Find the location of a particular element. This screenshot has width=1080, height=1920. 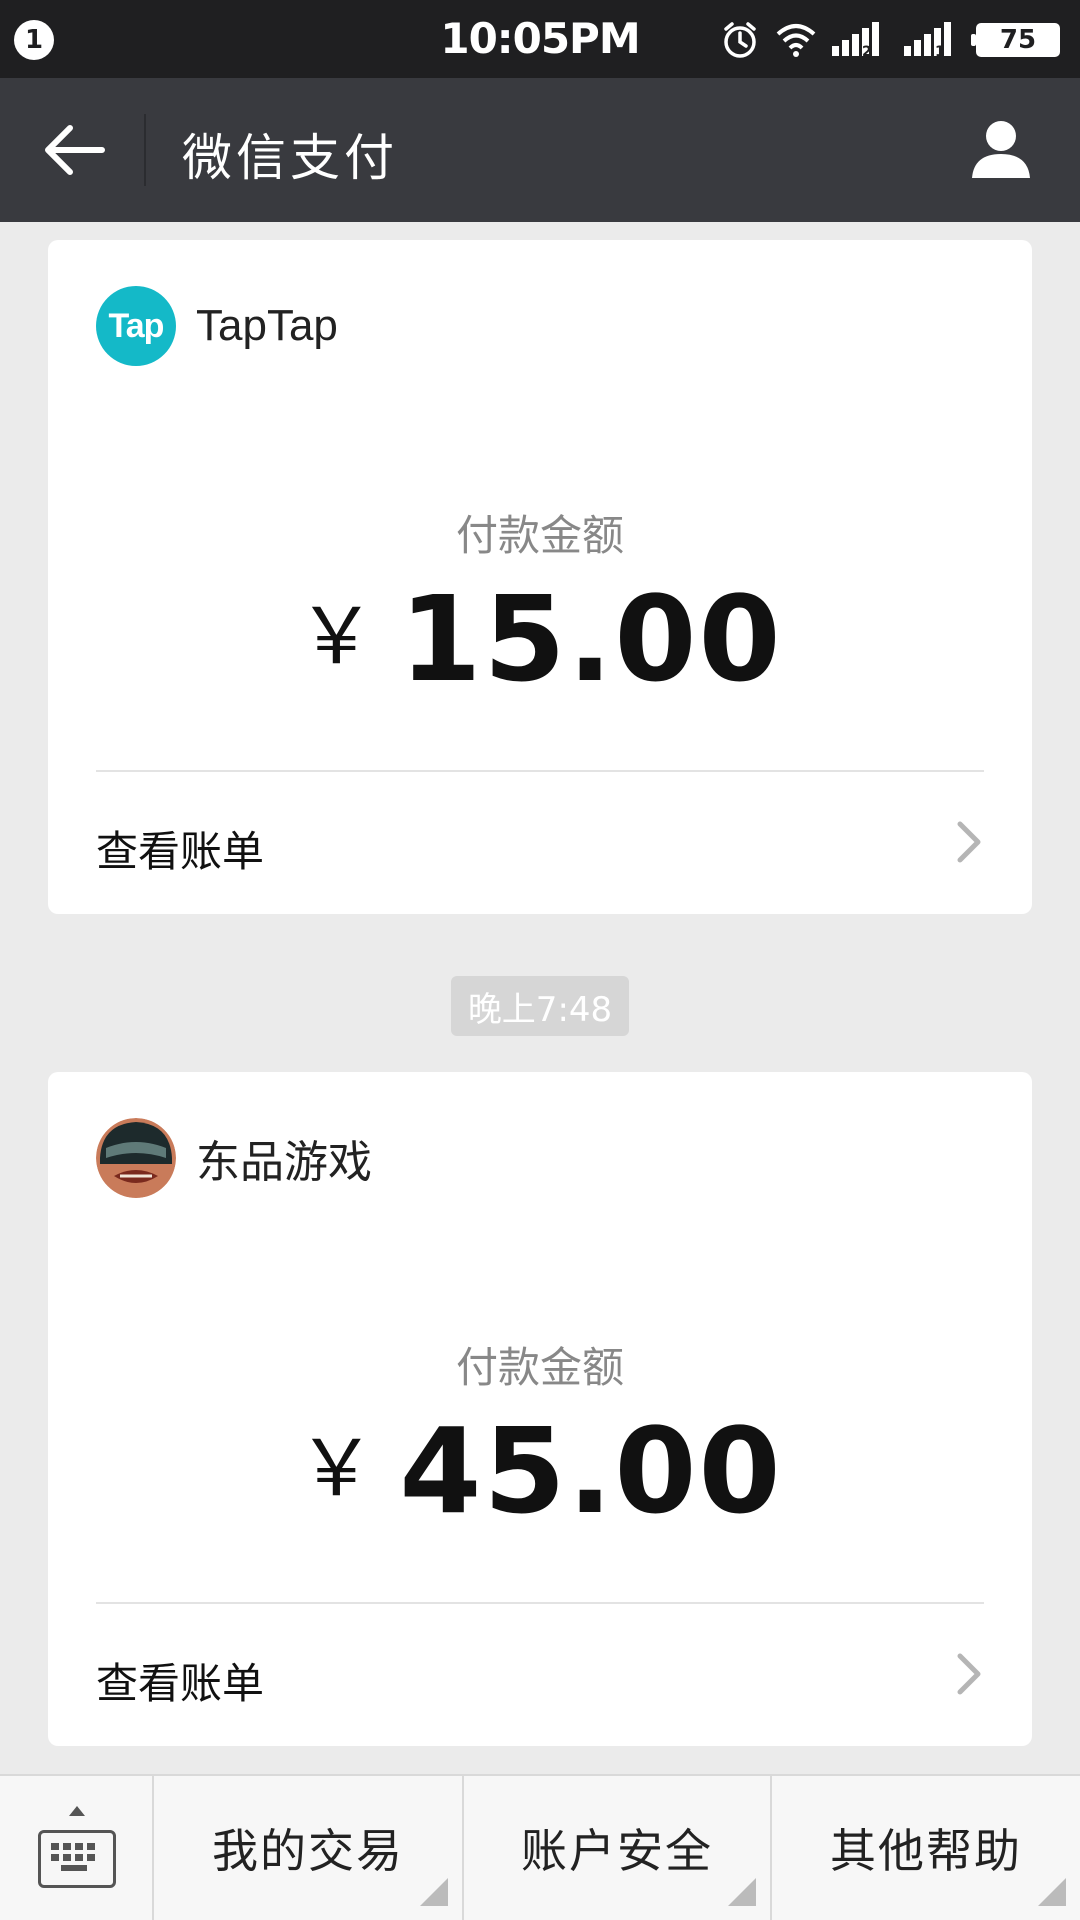

keyboard-toggle-button is located at coordinates (77, 1848).